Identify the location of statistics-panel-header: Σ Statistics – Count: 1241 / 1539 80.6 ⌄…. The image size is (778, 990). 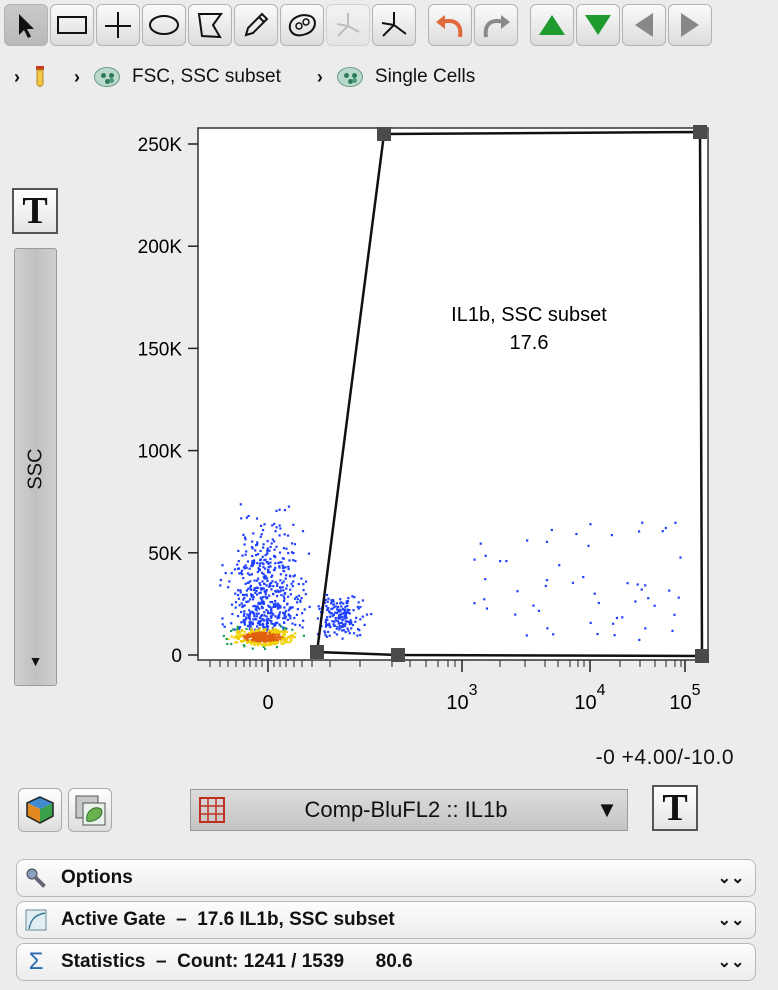
(386, 962).